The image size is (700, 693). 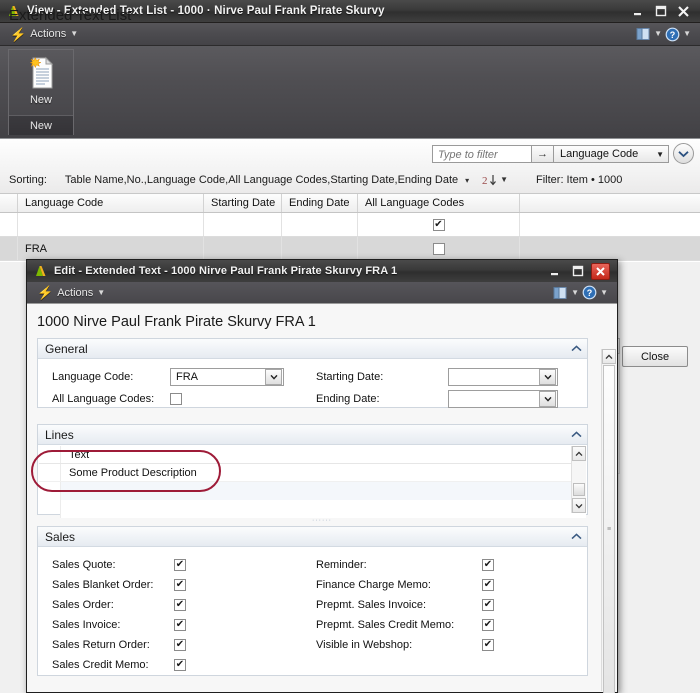 I want to click on cell-all-language-codes: ✔, so click(x=439, y=248).